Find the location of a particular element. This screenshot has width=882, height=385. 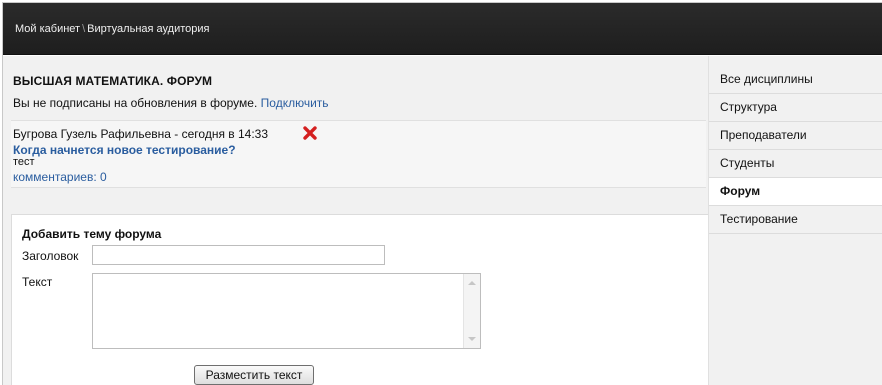

subscribe-link: Подключить is located at coordinates (295, 103).